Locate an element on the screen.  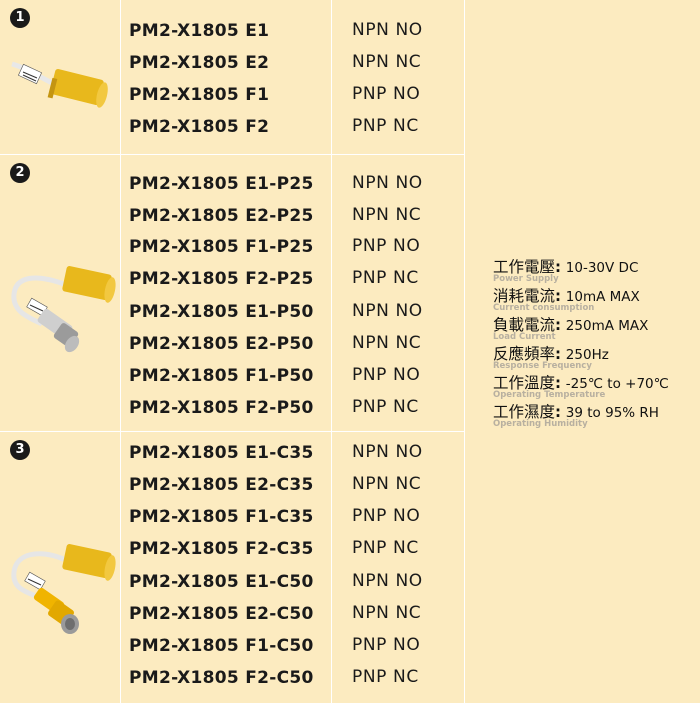
sensor-with-c-connector-image is located at coordinates (63, 589).